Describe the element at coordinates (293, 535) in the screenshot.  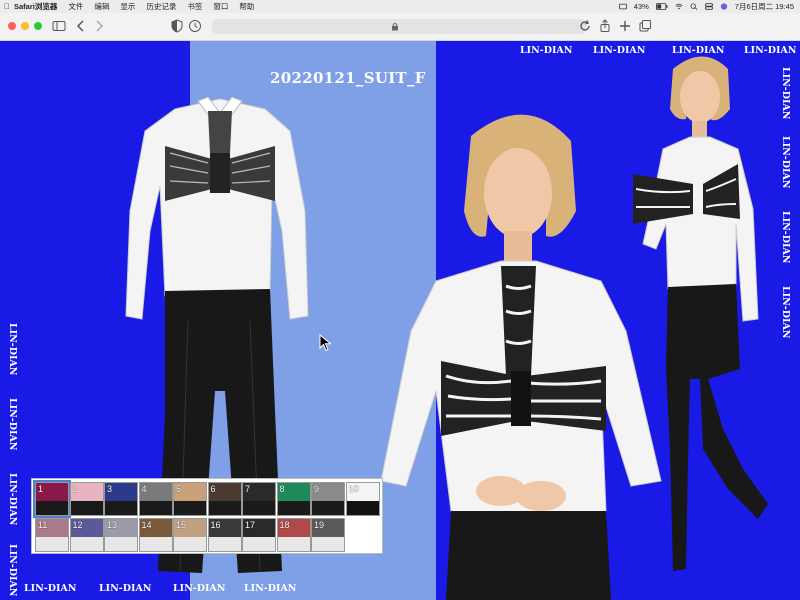
I see `color-swatch: 18` at that location.